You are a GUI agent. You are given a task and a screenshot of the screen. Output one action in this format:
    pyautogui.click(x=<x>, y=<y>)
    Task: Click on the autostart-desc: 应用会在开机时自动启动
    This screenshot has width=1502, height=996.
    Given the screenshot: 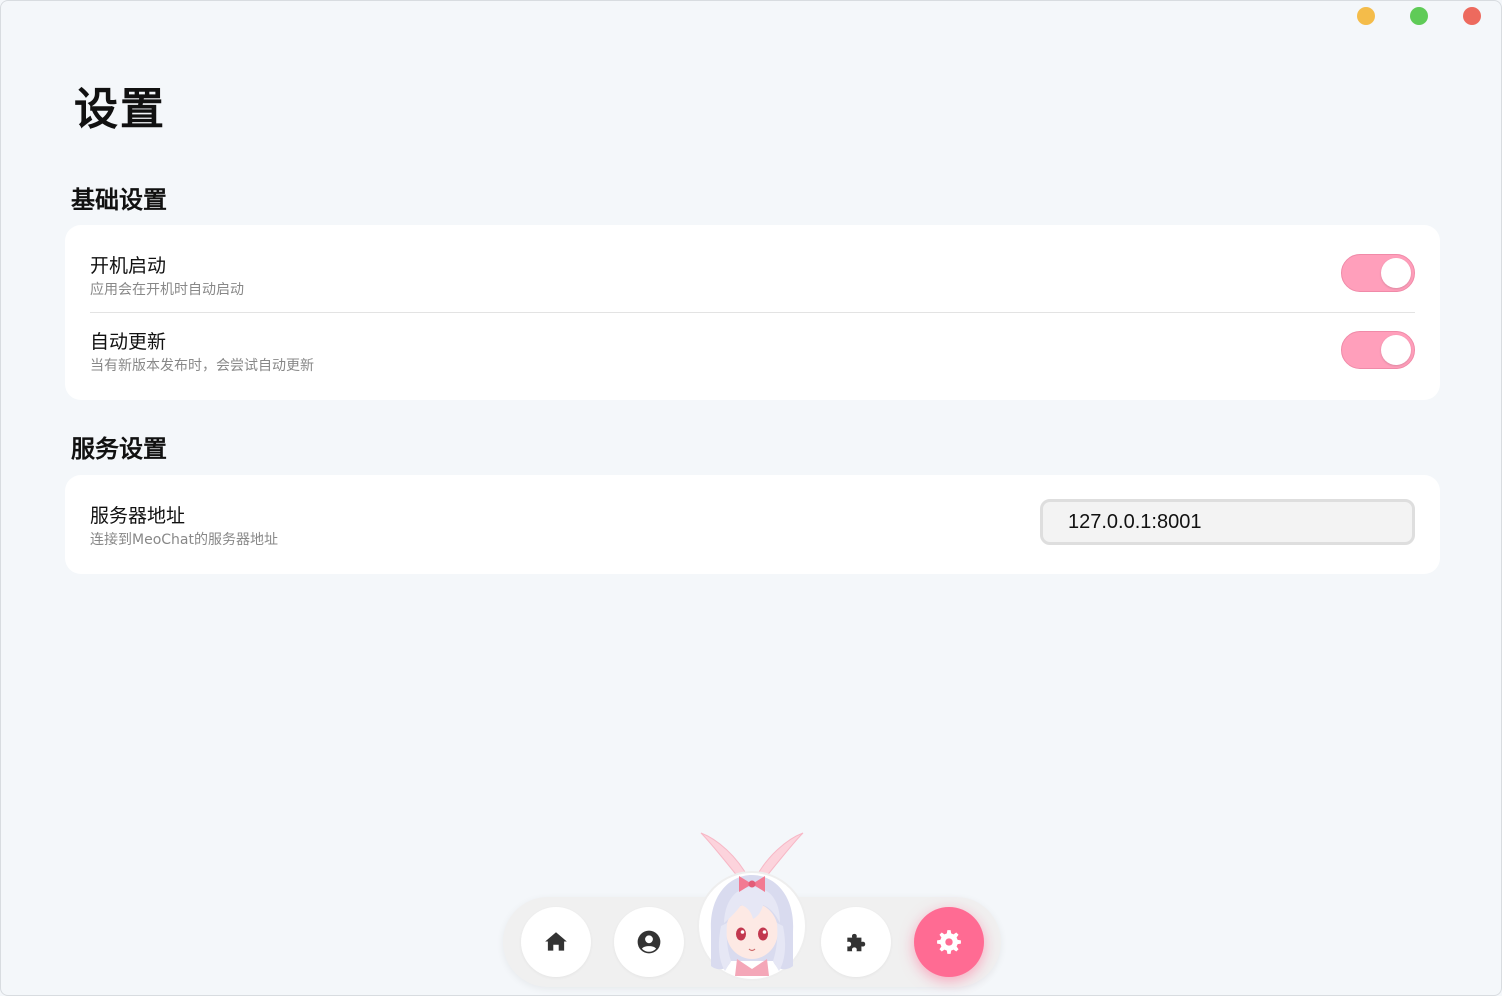 What is the action you would take?
    pyautogui.click(x=167, y=290)
    